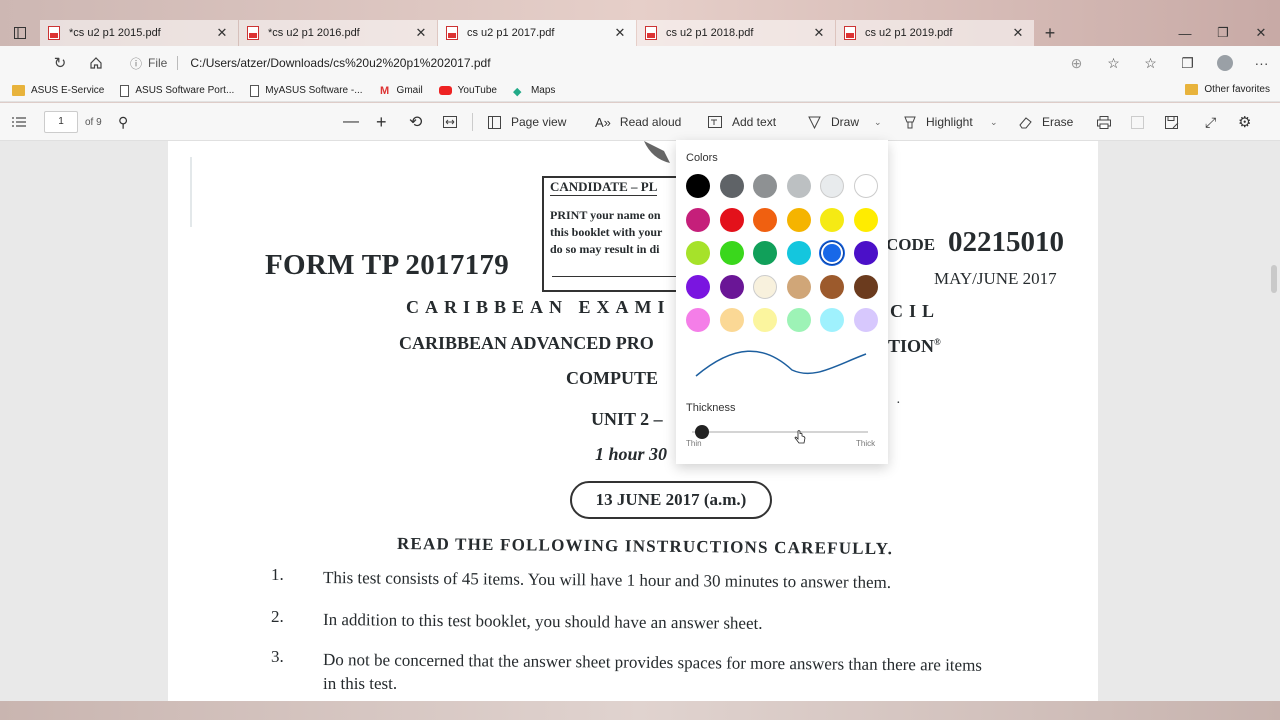 Image resolution: width=1280 pixels, height=720 pixels. What do you see at coordinates (780, 432) in the screenshot?
I see `thickness-slider-track` at bounding box center [780, 432].